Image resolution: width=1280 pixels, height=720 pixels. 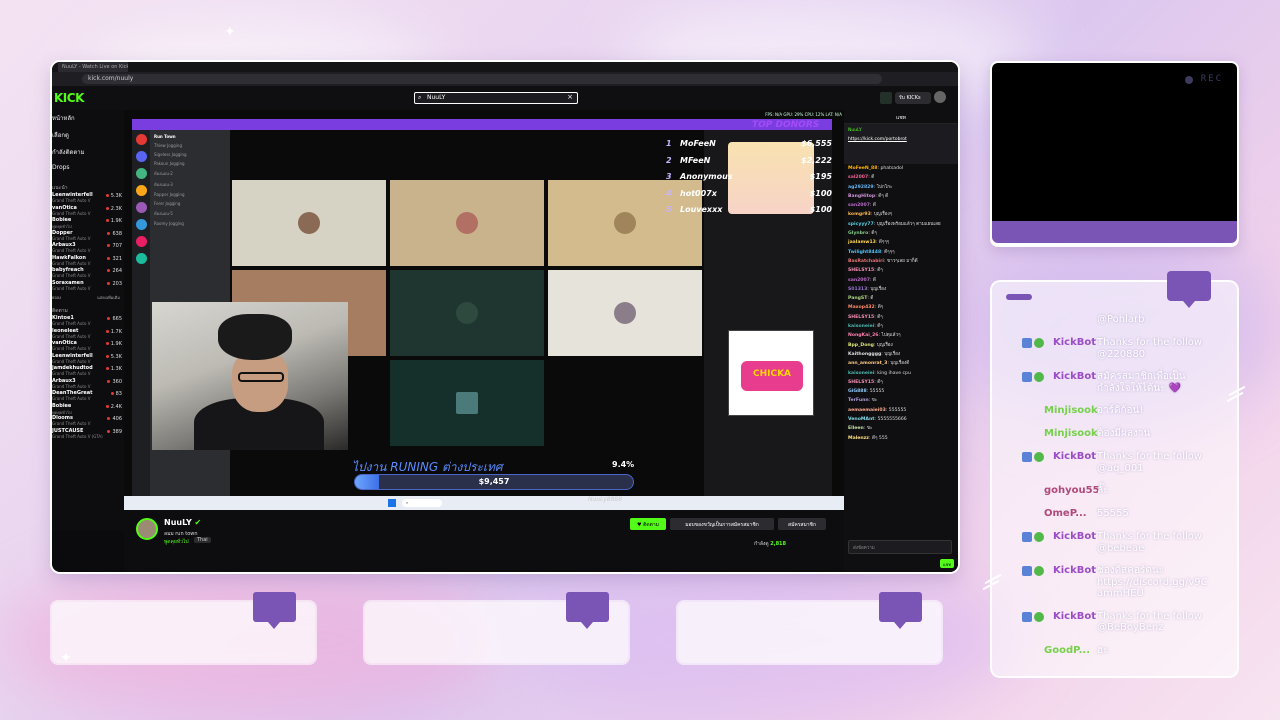 I want to click on clear-search-icon: ×, so click(x=570, y=97).